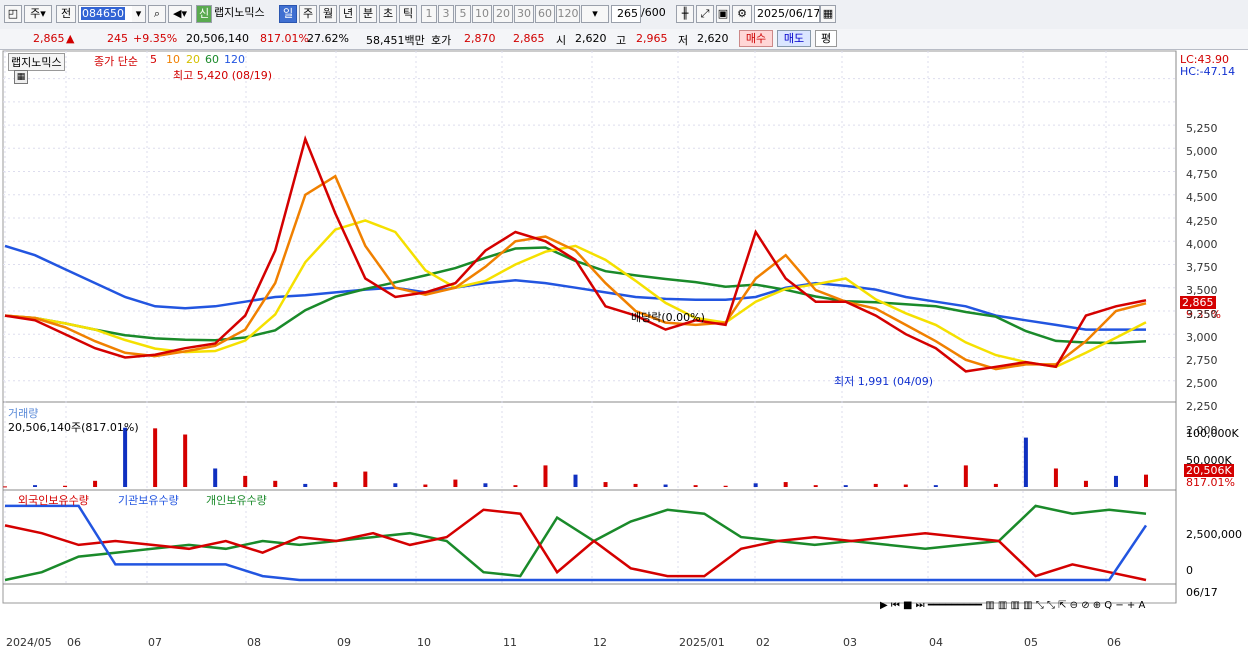 The image size is (1248, 649). I want to click on price-y-tick: 4,750, so click(1202, 175).